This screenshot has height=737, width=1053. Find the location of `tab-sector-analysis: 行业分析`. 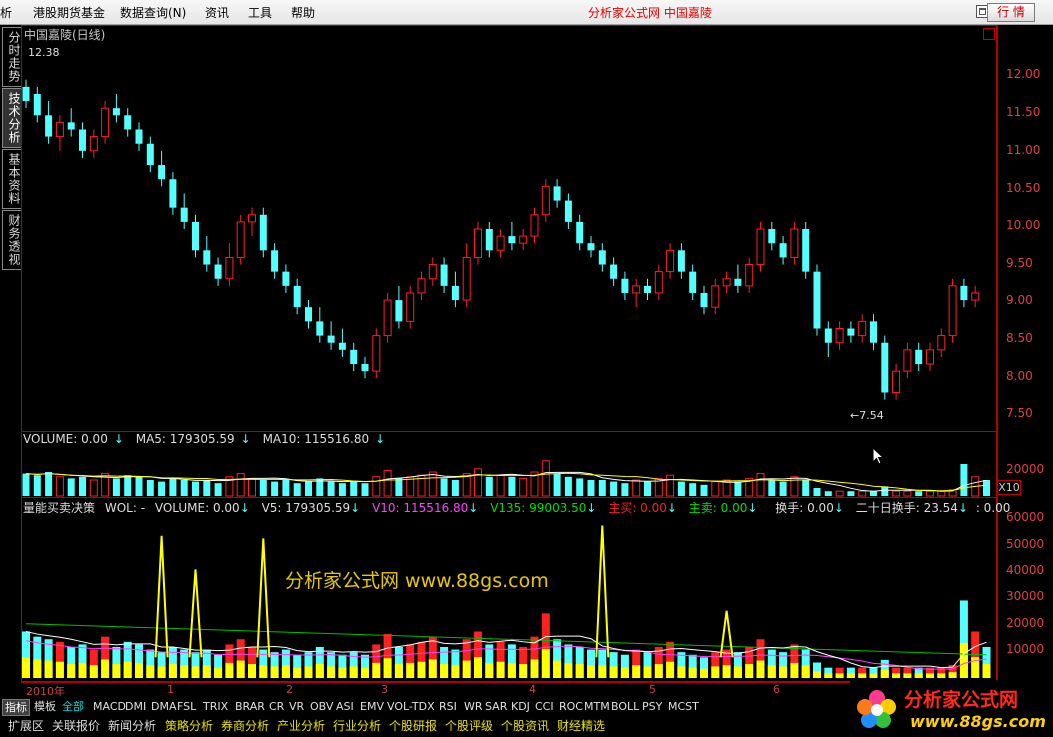

tab-sector-analysis: 行业分析 is located at coordinates (357, 726).